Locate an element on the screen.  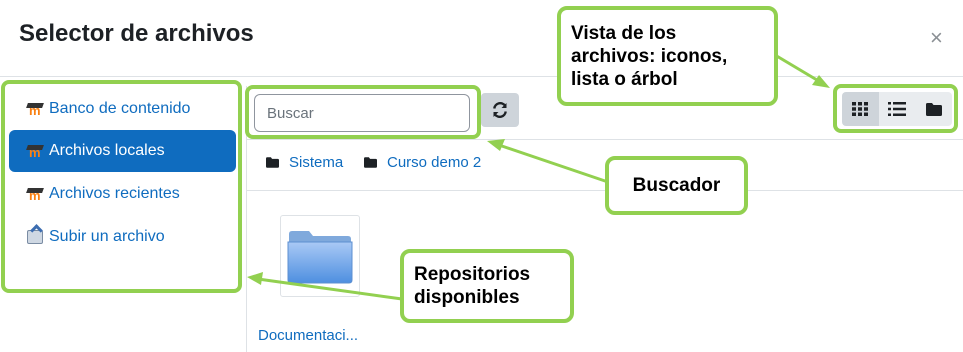
close-icon: × is located at coordinates (936, 38).